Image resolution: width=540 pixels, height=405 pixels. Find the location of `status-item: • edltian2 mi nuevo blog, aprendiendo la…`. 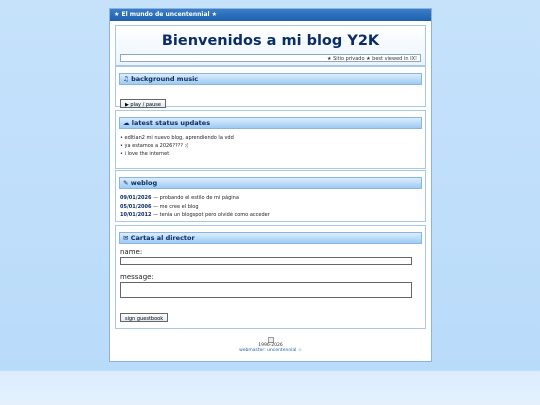

status-item: • edltian2 mi nuevo blog, aprendiendo la… is located at coordinates (177, 138).